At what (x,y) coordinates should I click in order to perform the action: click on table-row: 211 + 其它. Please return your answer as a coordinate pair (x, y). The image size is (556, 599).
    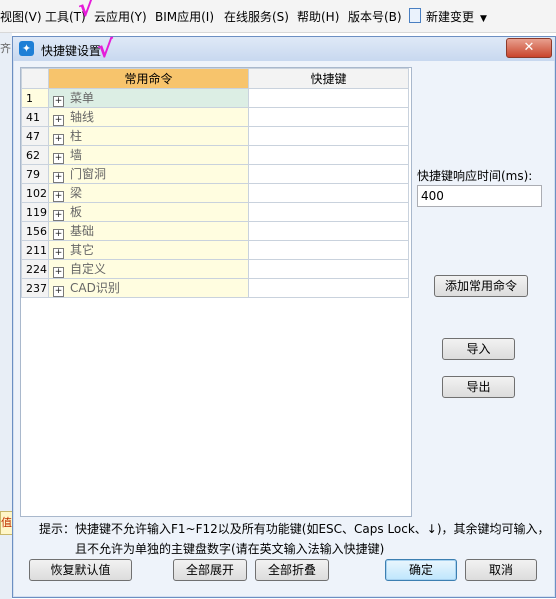
    Looking at the image, I should click on (215, 250).